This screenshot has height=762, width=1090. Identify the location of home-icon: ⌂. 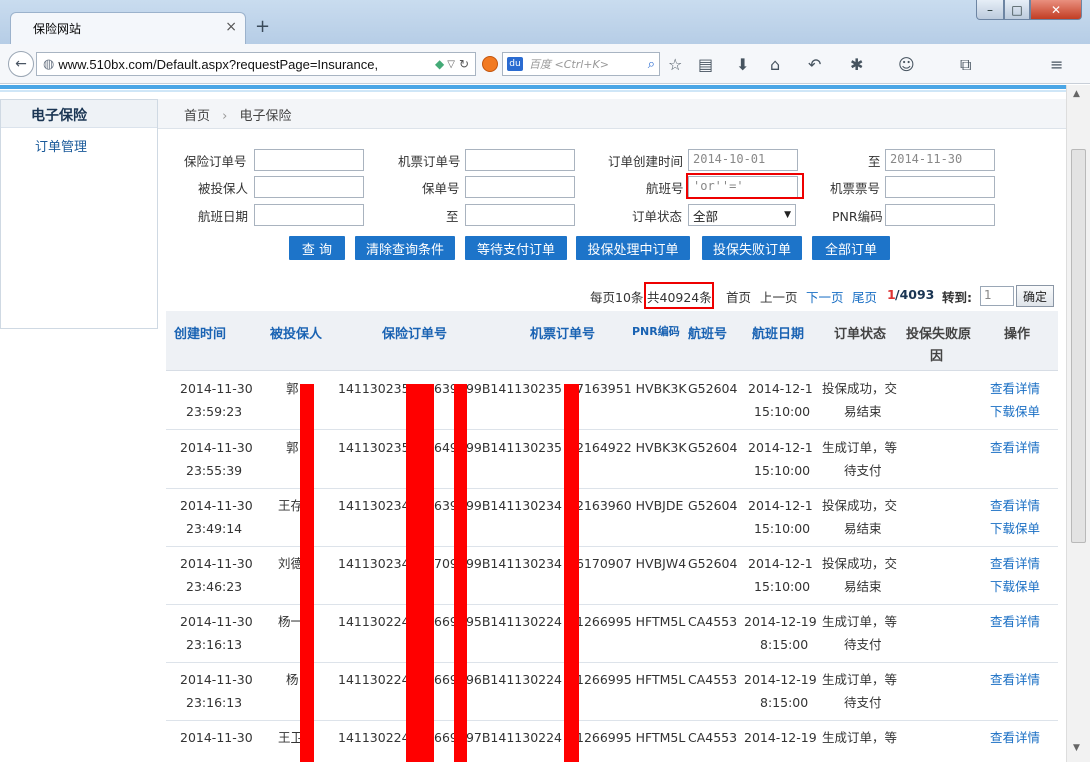
(775, 64).